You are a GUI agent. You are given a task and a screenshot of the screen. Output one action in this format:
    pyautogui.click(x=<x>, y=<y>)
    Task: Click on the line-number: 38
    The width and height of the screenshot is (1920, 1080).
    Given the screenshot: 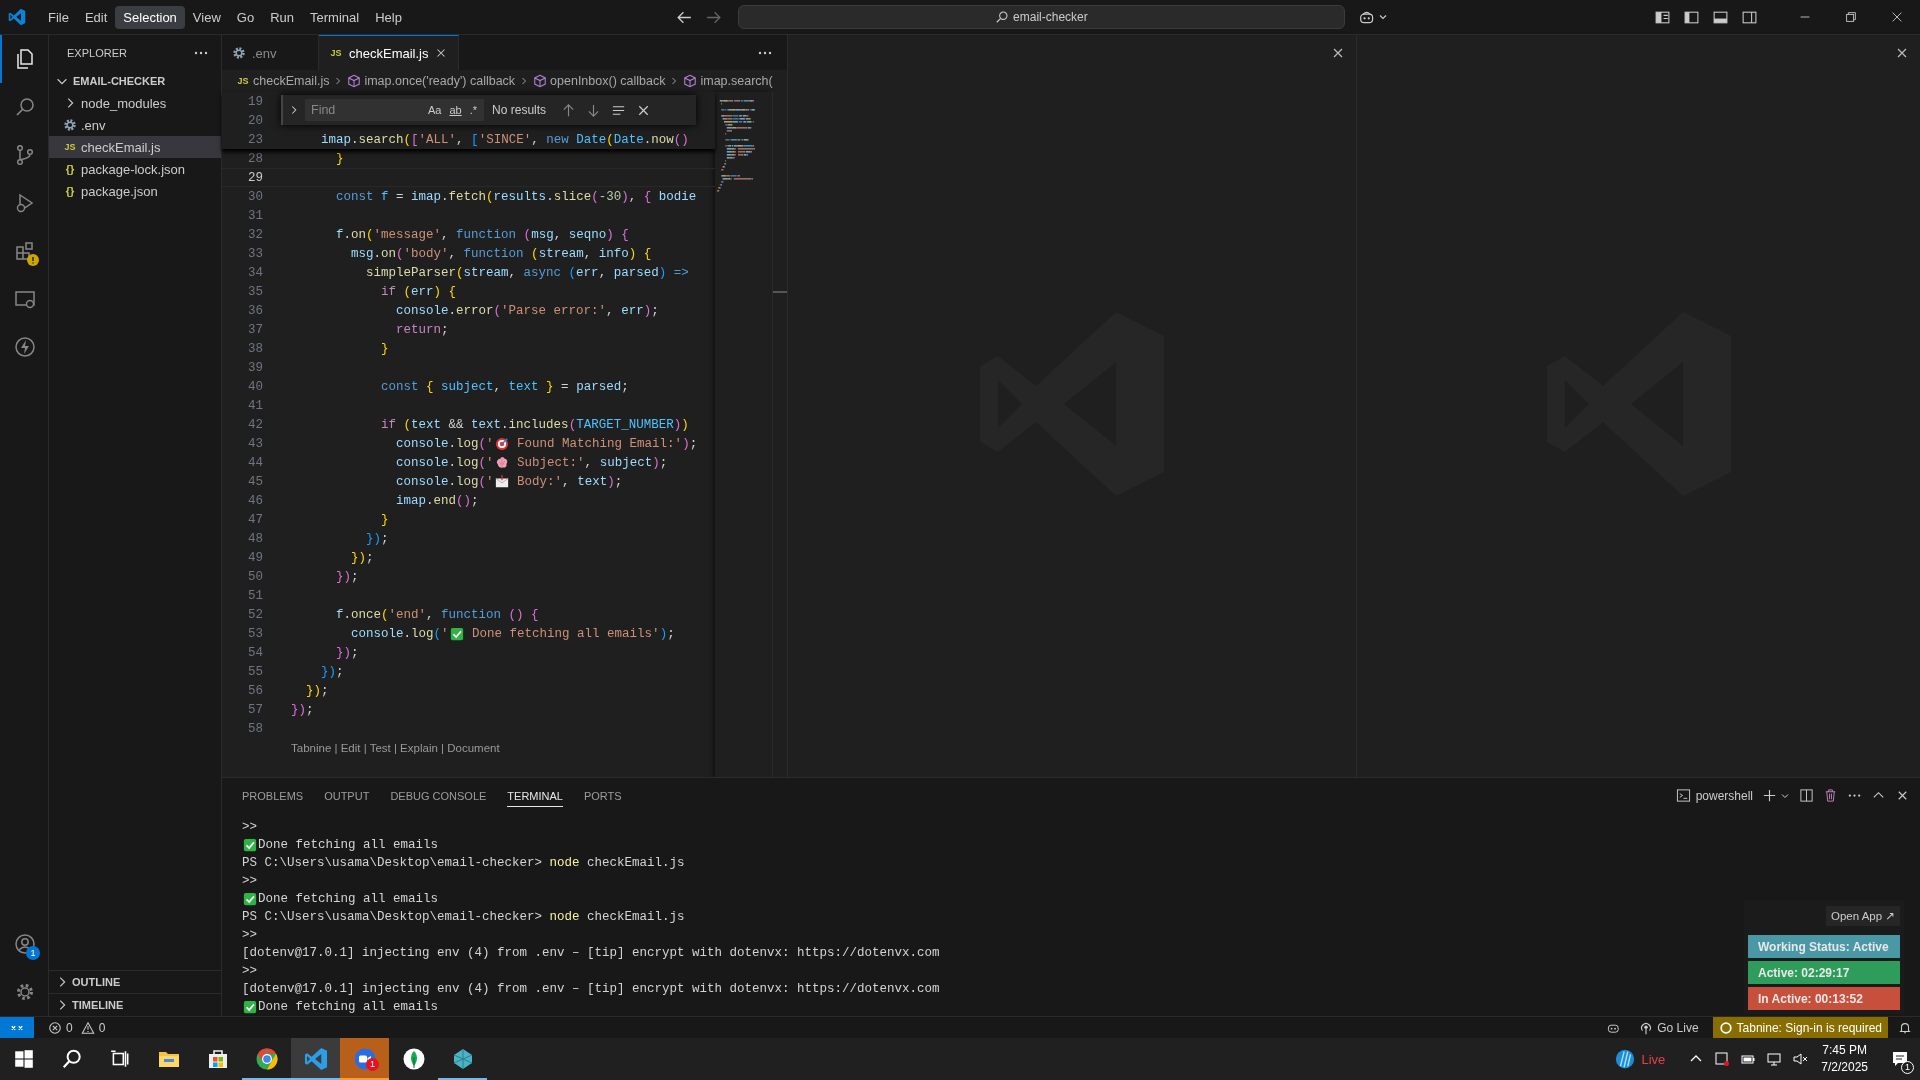 What is the action you would take?
    pyautogui.click(x=255, y=348)
    